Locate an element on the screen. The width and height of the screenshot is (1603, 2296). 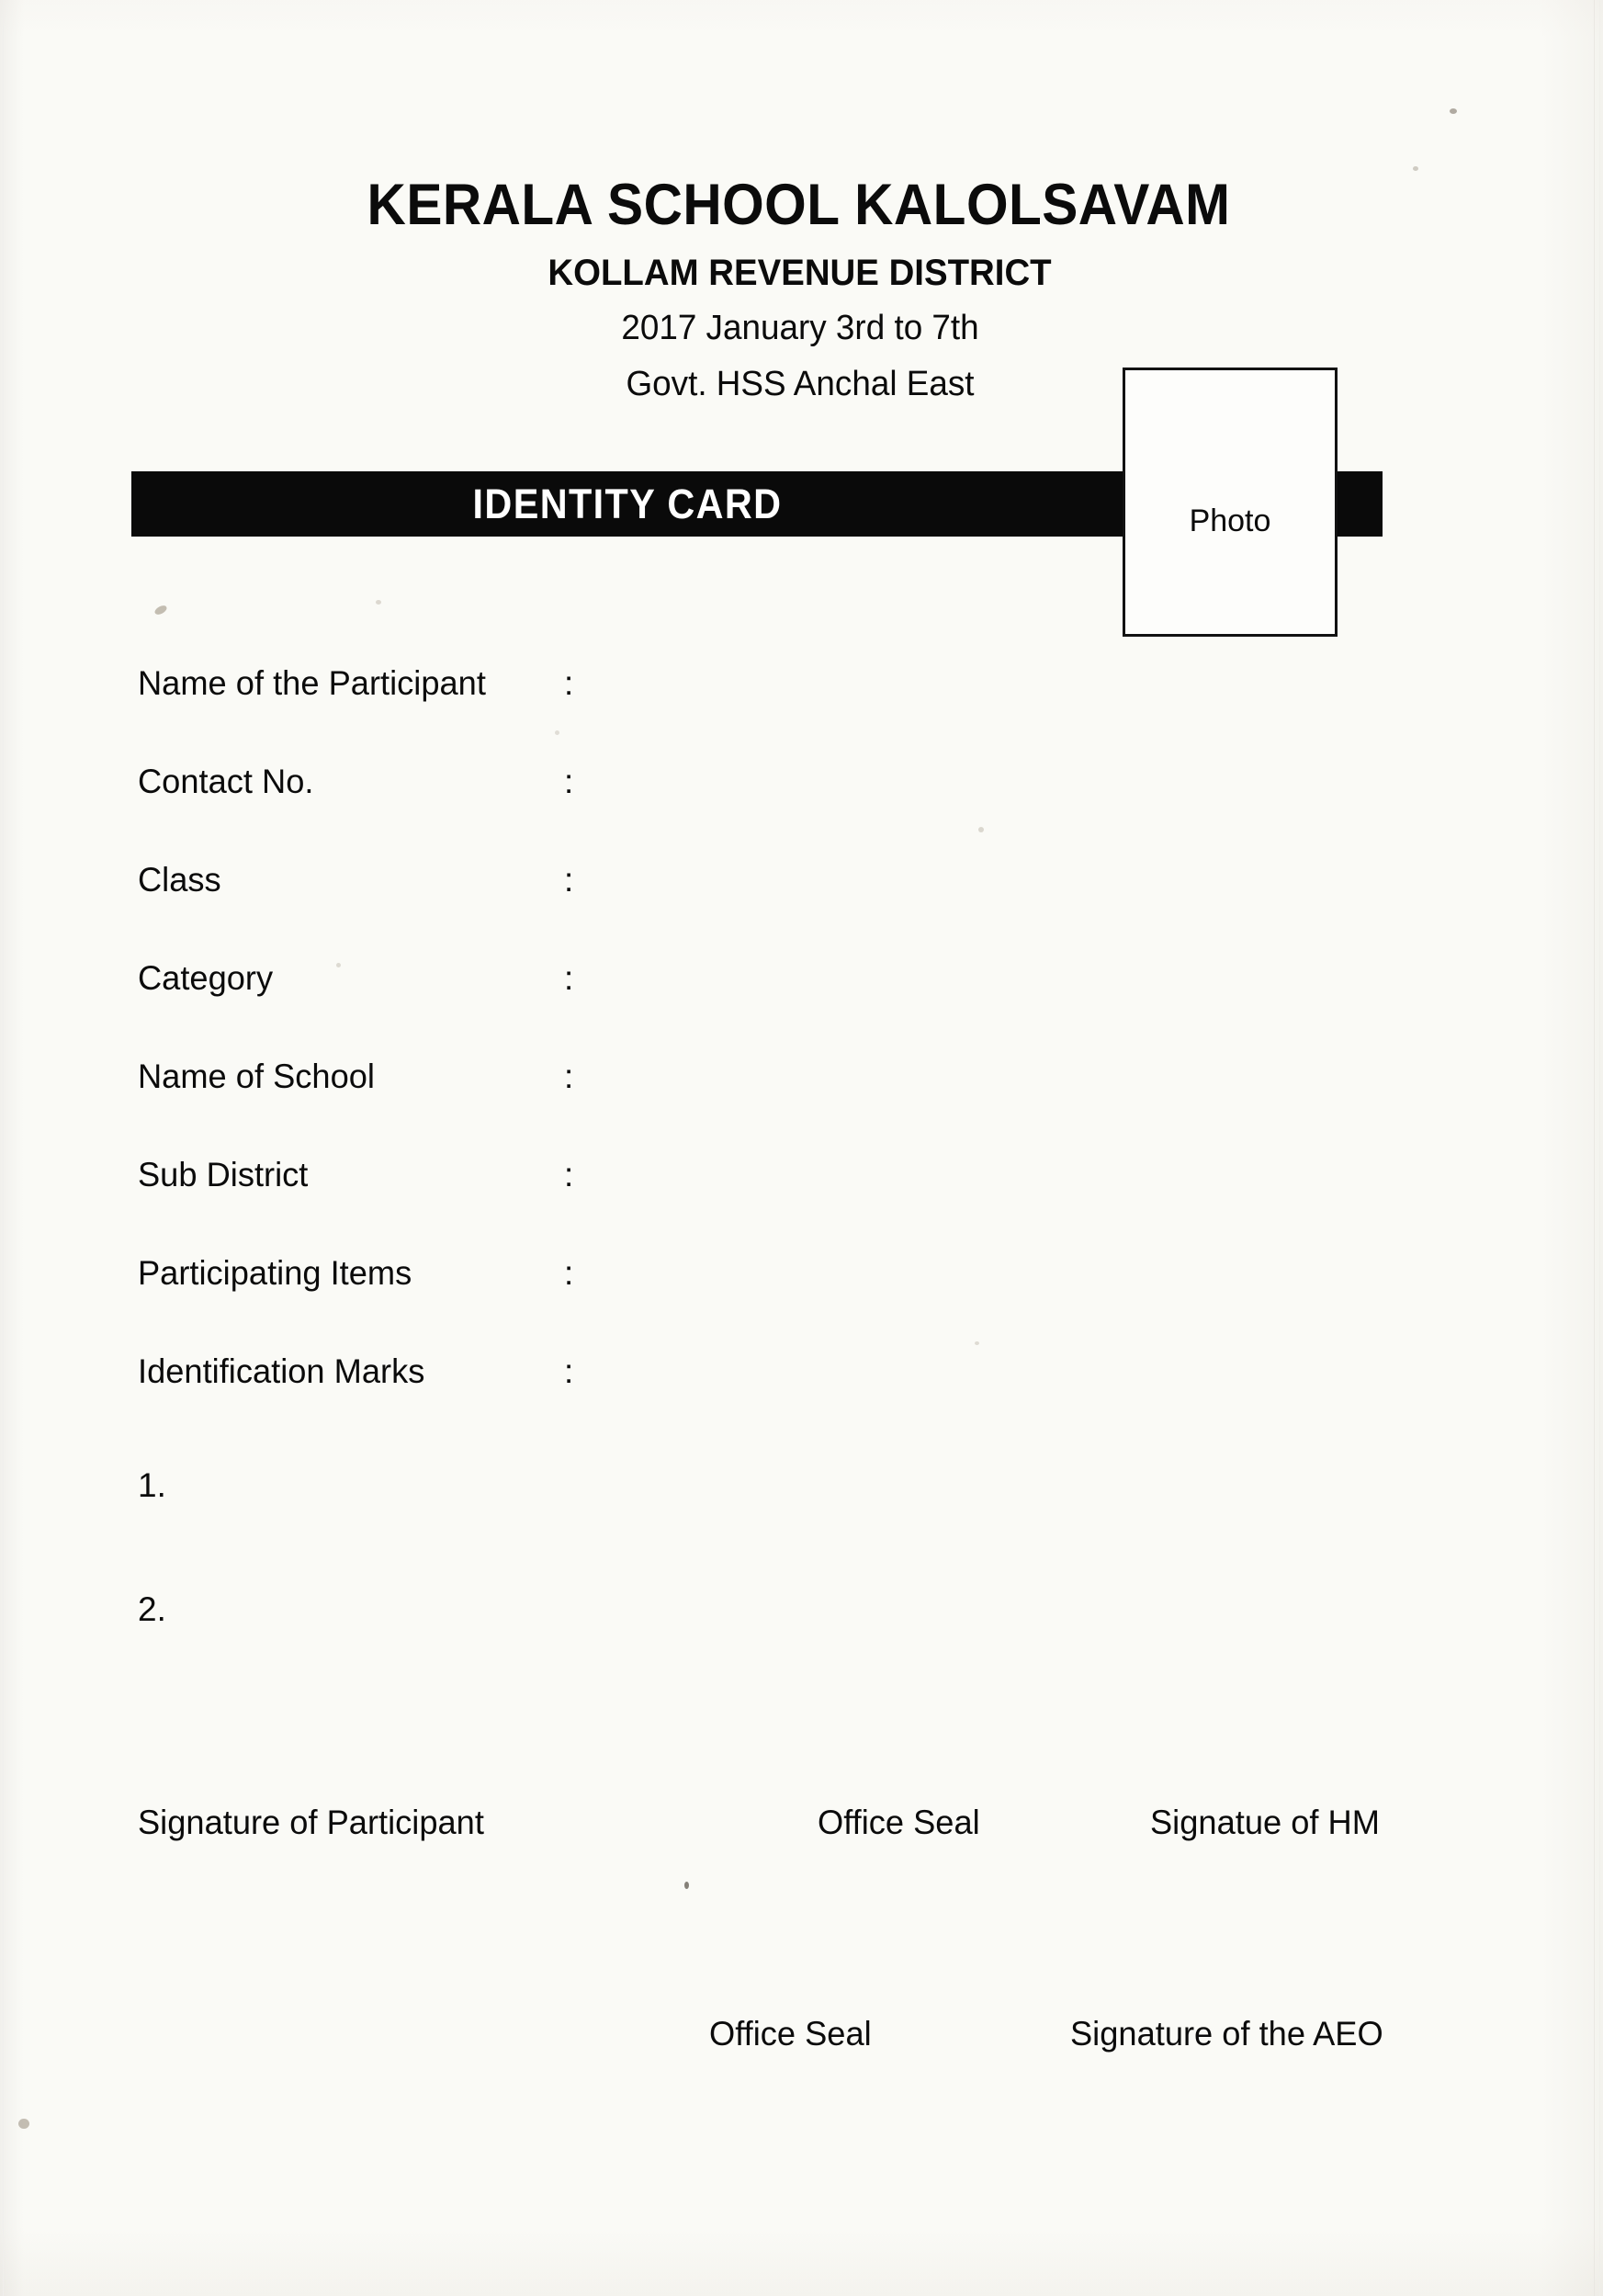
signature-label-hm: Signatue of HM is located at coordinates (1265, 1822).